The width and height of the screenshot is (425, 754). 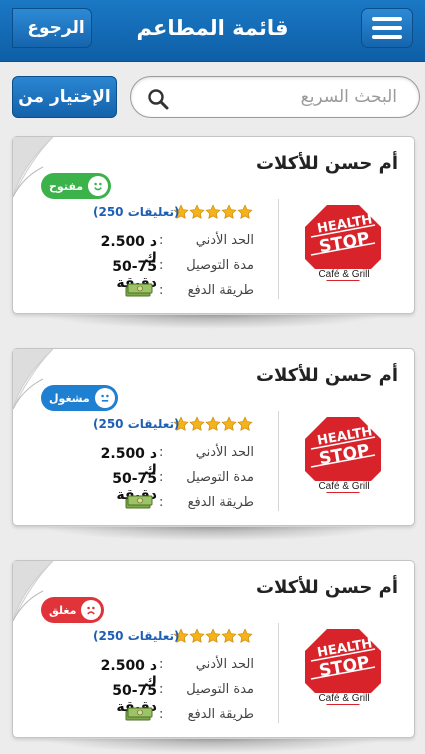 What do you see at coordinates (63, 610) in the screenshot?
I see `status-label: مغلق` at bounding box center [63, 610].